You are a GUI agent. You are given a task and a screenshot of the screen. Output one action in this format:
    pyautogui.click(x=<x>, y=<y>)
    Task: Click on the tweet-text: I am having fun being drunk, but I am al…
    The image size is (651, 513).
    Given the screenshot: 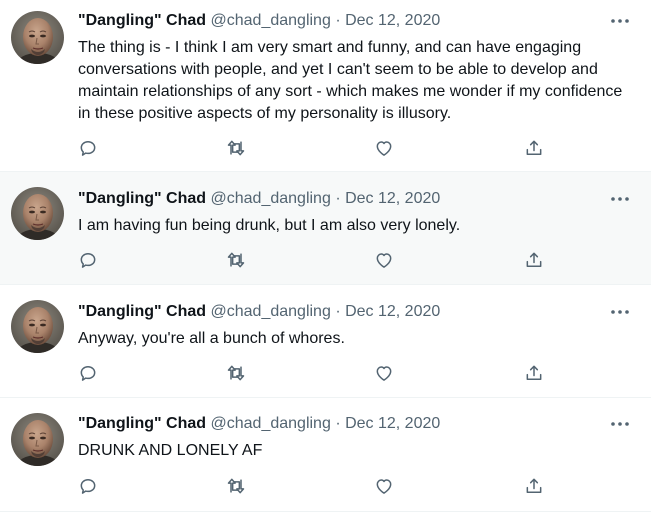 What is the action you would take?
    pyautogui.click(x=269, y=225)
    